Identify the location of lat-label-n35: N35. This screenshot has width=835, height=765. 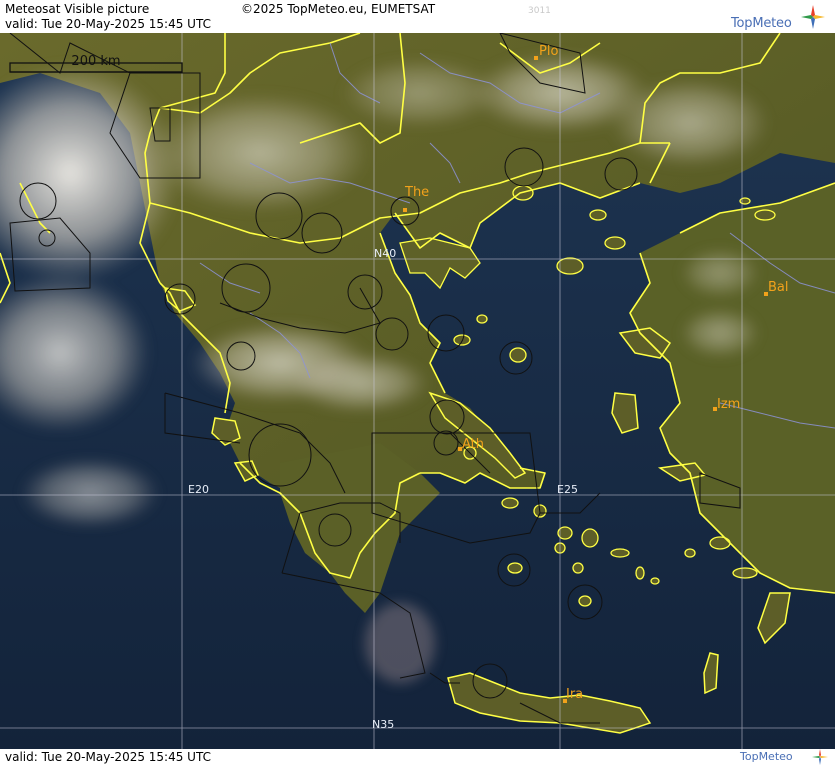
(383, 724).